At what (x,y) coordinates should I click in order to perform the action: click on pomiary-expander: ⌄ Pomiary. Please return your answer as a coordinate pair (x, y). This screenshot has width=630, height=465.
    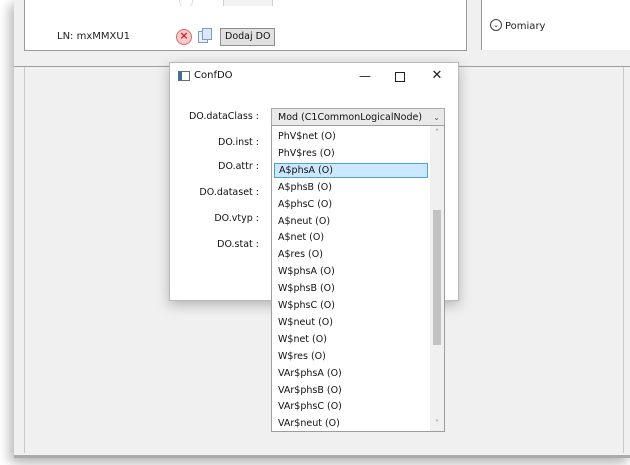
    Looking at the image, I should click on (518, 26).